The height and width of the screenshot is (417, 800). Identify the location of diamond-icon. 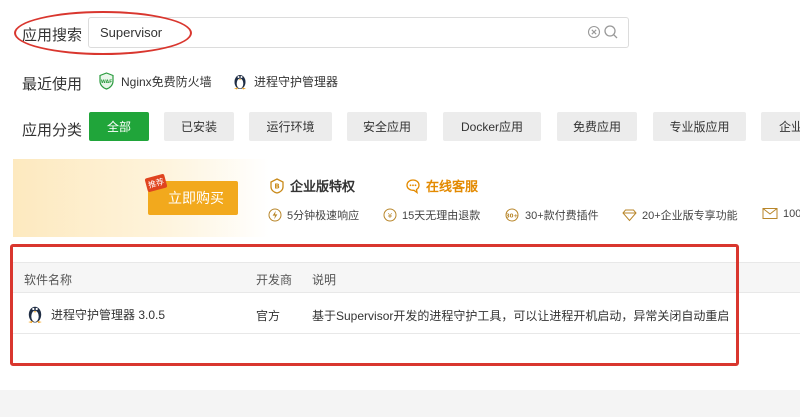
(629, 215).